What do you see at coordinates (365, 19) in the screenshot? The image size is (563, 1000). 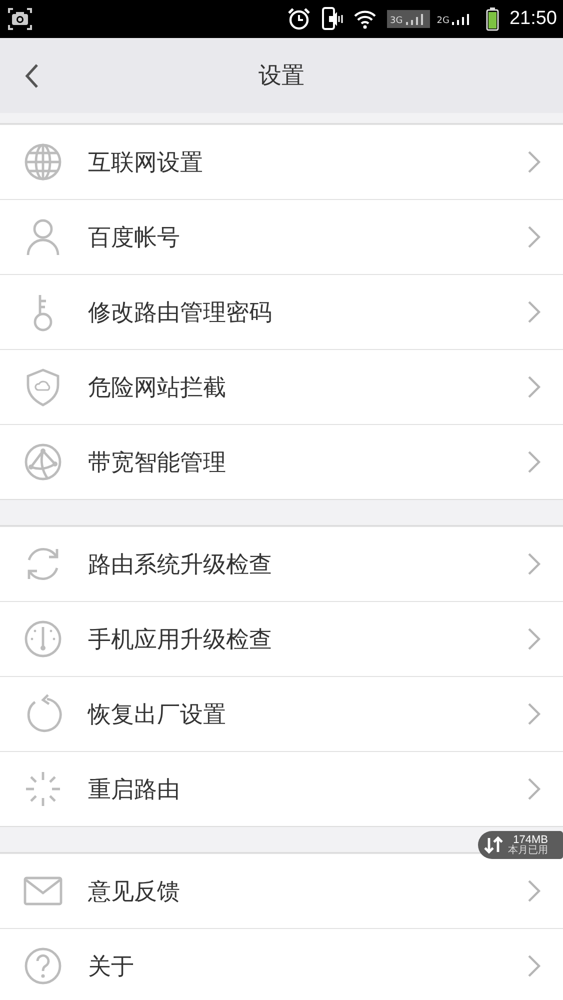 I see `wifi-icon` at bounding box center [365, 19].